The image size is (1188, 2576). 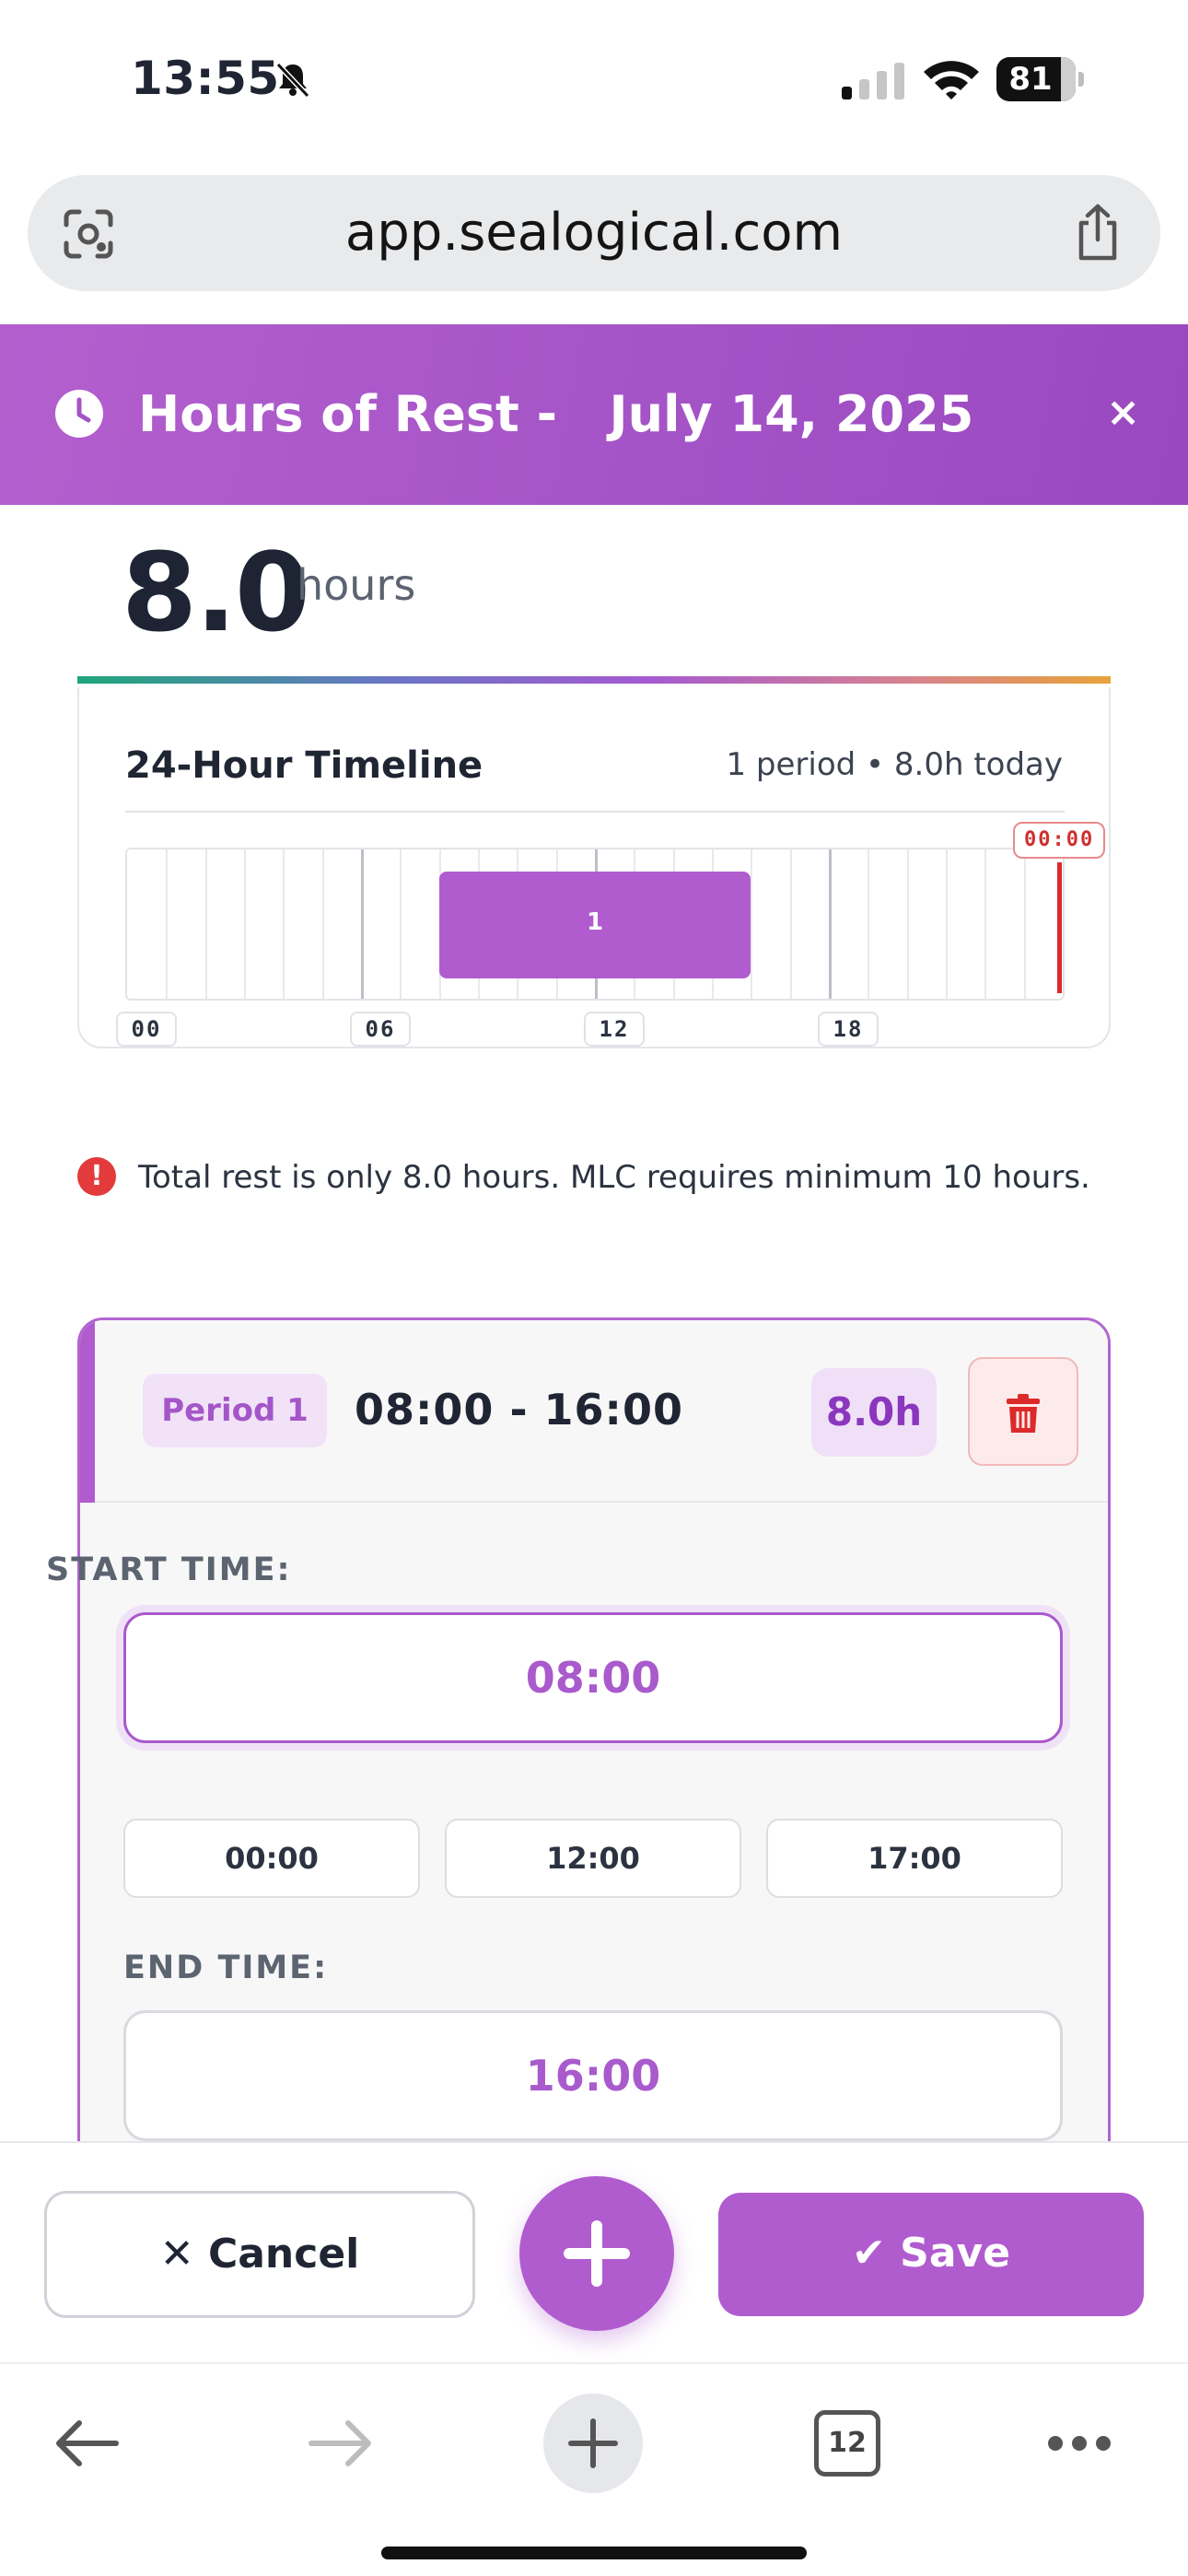 I want to click on home-indicator, so click(x=594, y=2553).